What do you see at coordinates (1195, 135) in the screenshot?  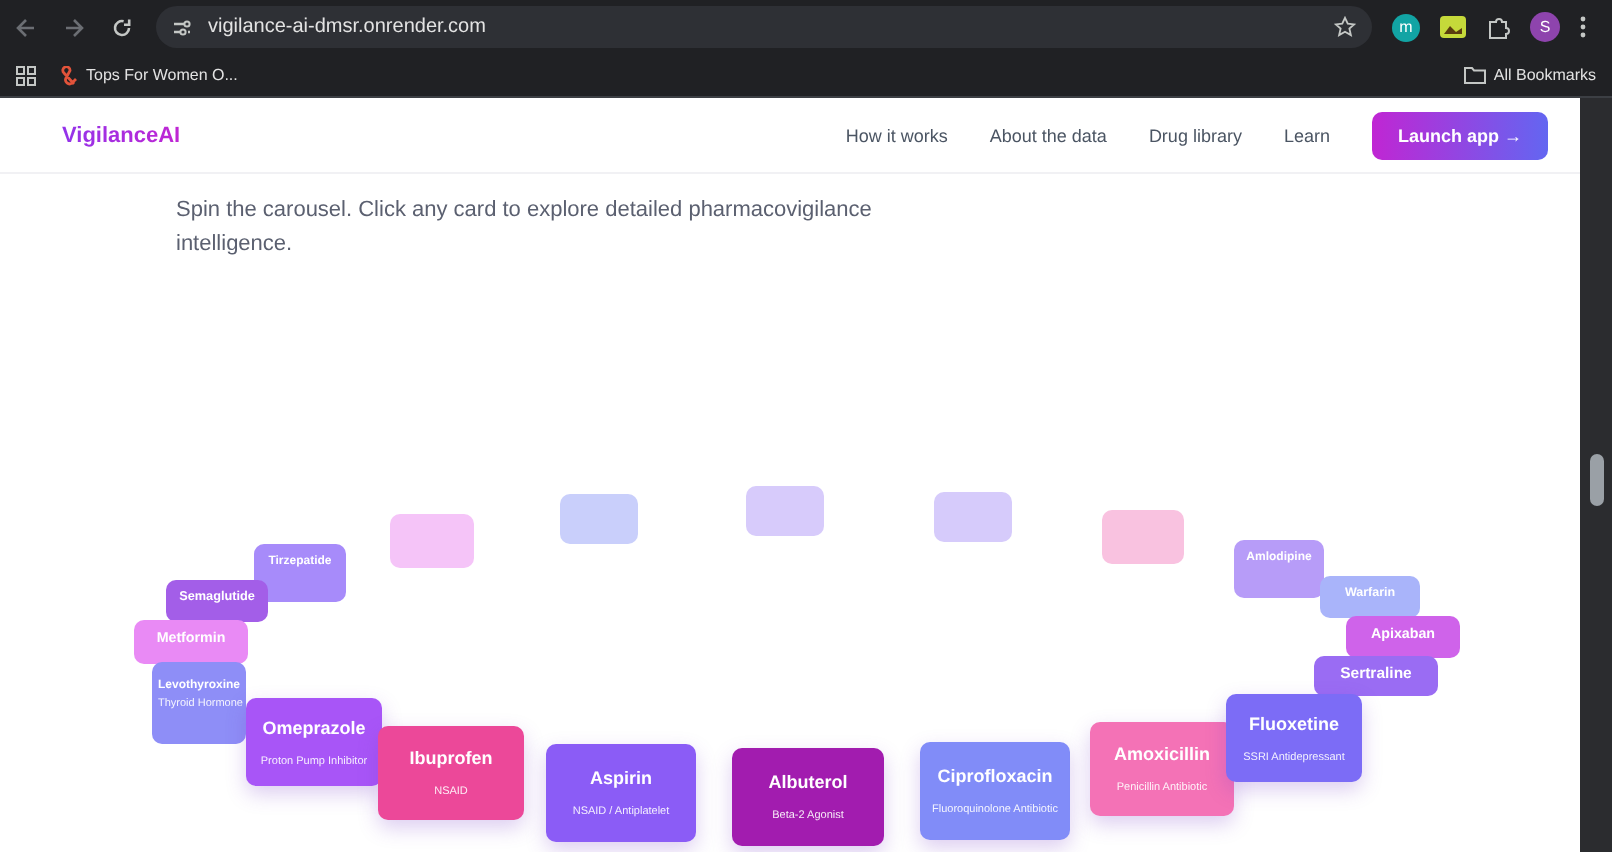 I see `nav-link: Drug library` at bounding box center [1195, 135].